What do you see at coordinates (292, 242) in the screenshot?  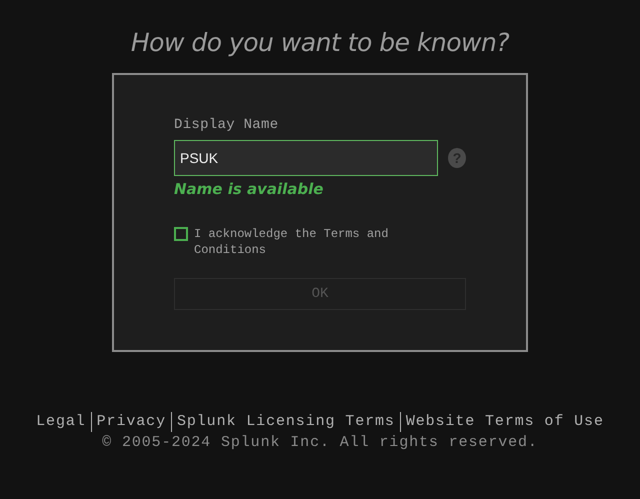 I see `terms-label: I acknowledge the Terms and Conditions` at bounding box center [292, 242].